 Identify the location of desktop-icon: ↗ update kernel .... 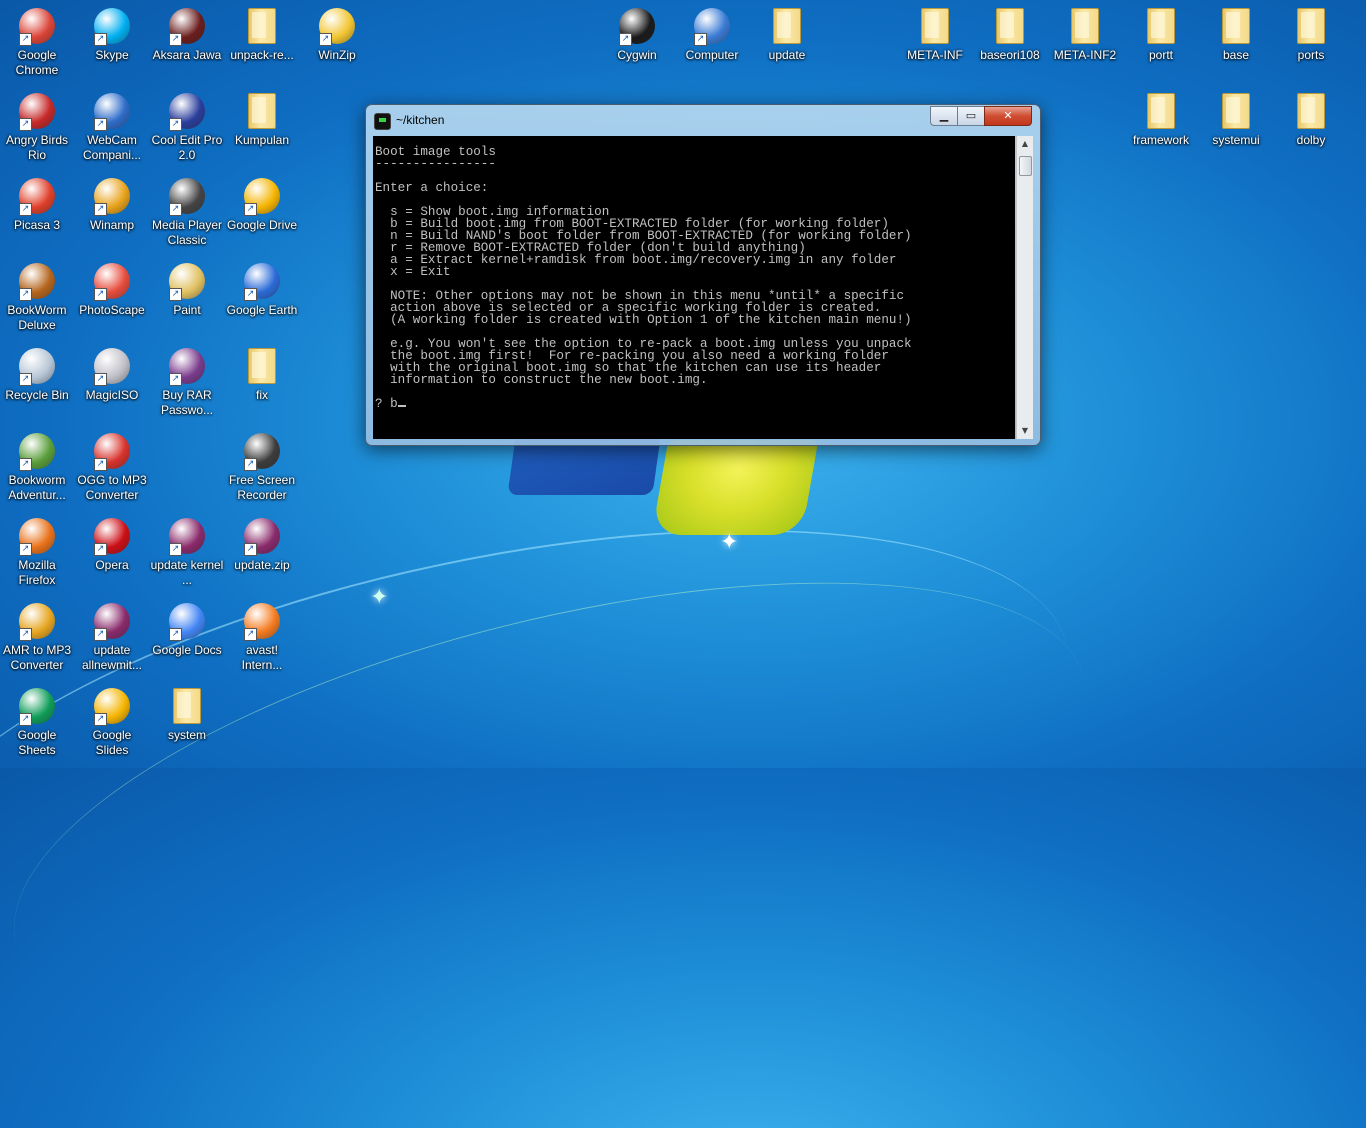
(187, 549).